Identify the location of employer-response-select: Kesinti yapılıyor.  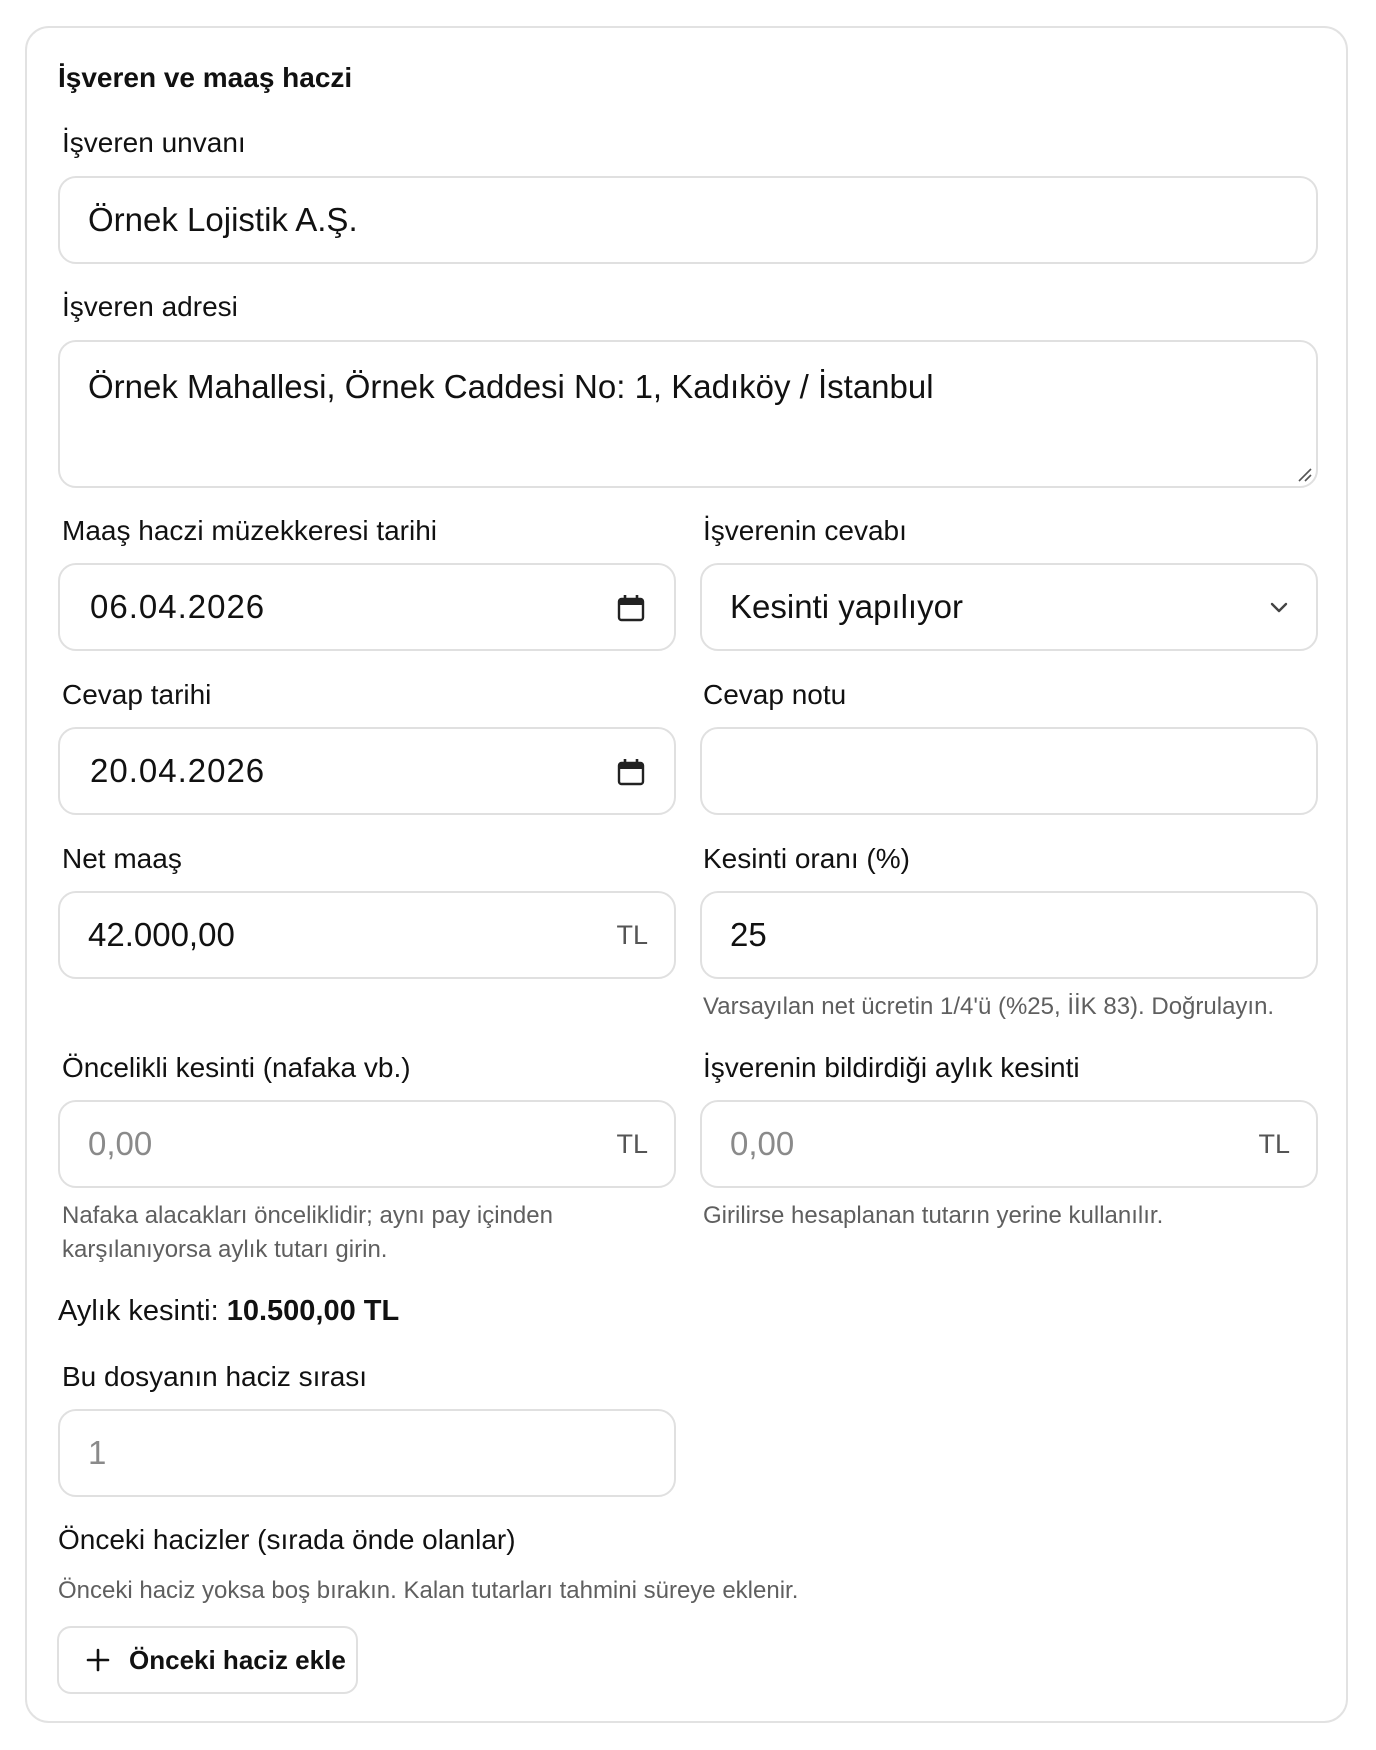
(1009, 607).